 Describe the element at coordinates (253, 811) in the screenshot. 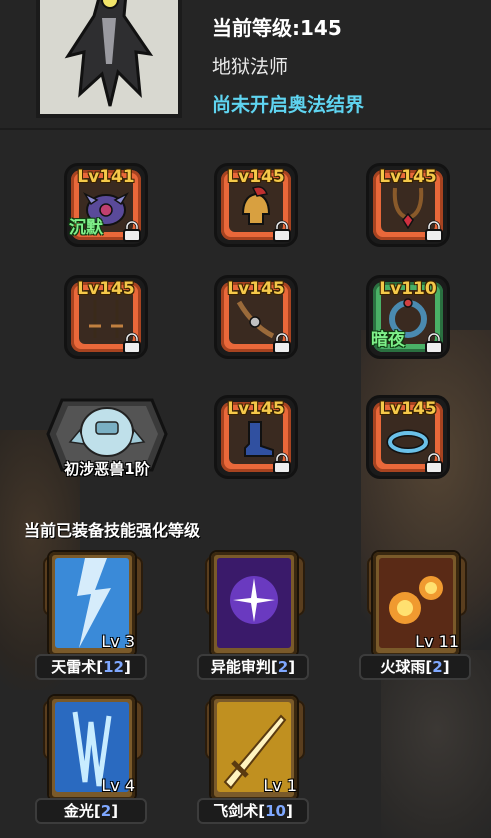

I see `skill-name-label: 飞剑术[10]` at that location.